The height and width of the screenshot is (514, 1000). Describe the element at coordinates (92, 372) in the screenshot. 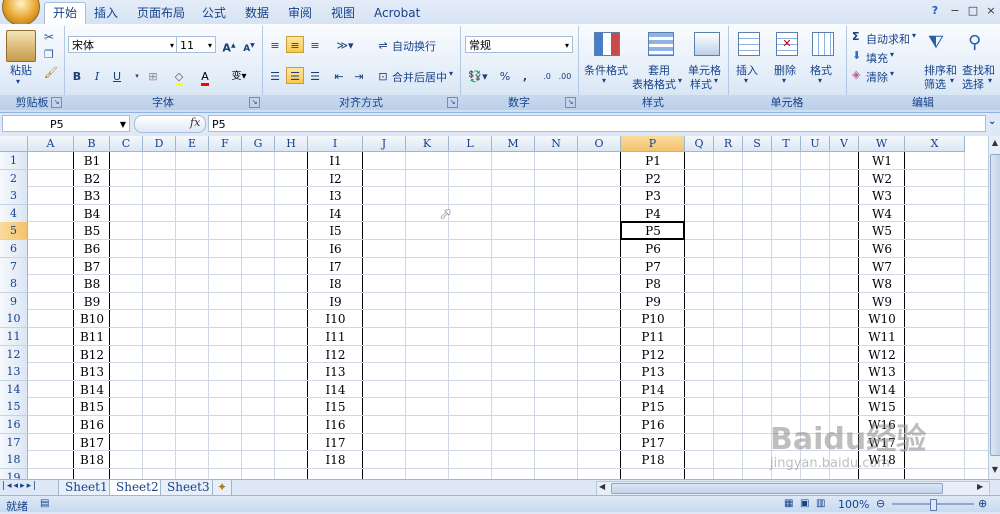

I see `cell-b13: B13` at that location.